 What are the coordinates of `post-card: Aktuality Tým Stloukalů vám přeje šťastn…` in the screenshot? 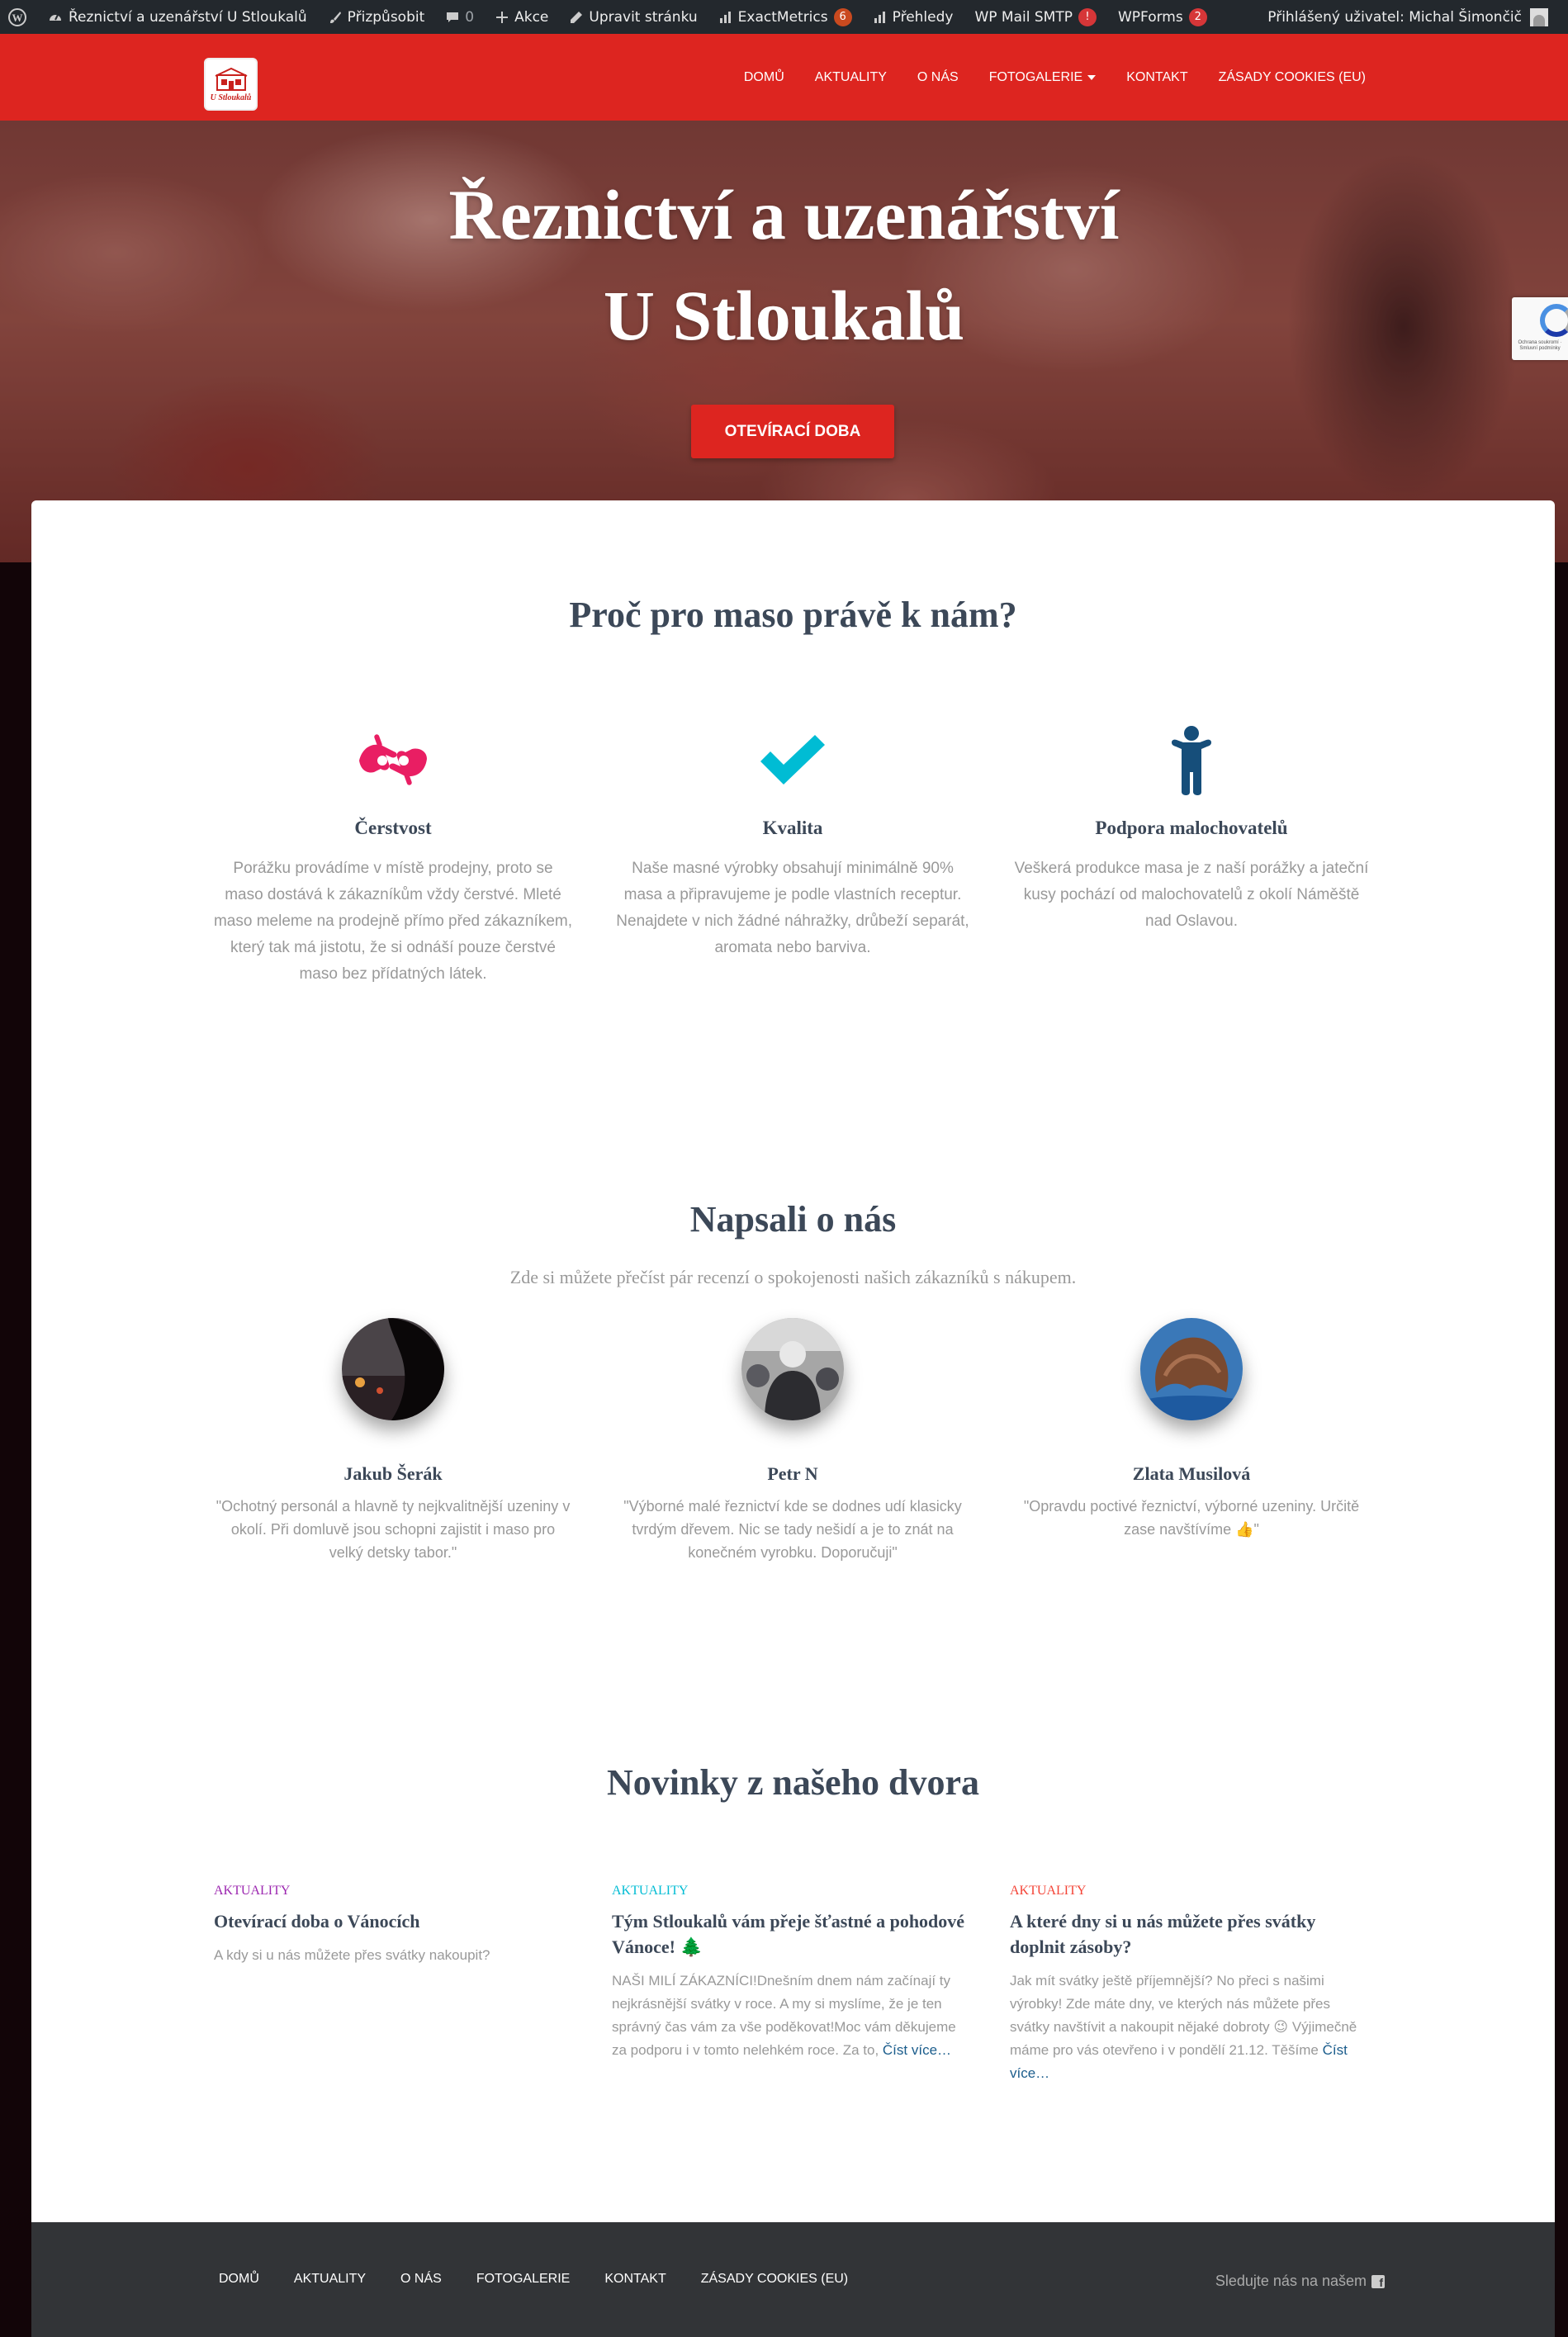 It's located at (792, 1973).